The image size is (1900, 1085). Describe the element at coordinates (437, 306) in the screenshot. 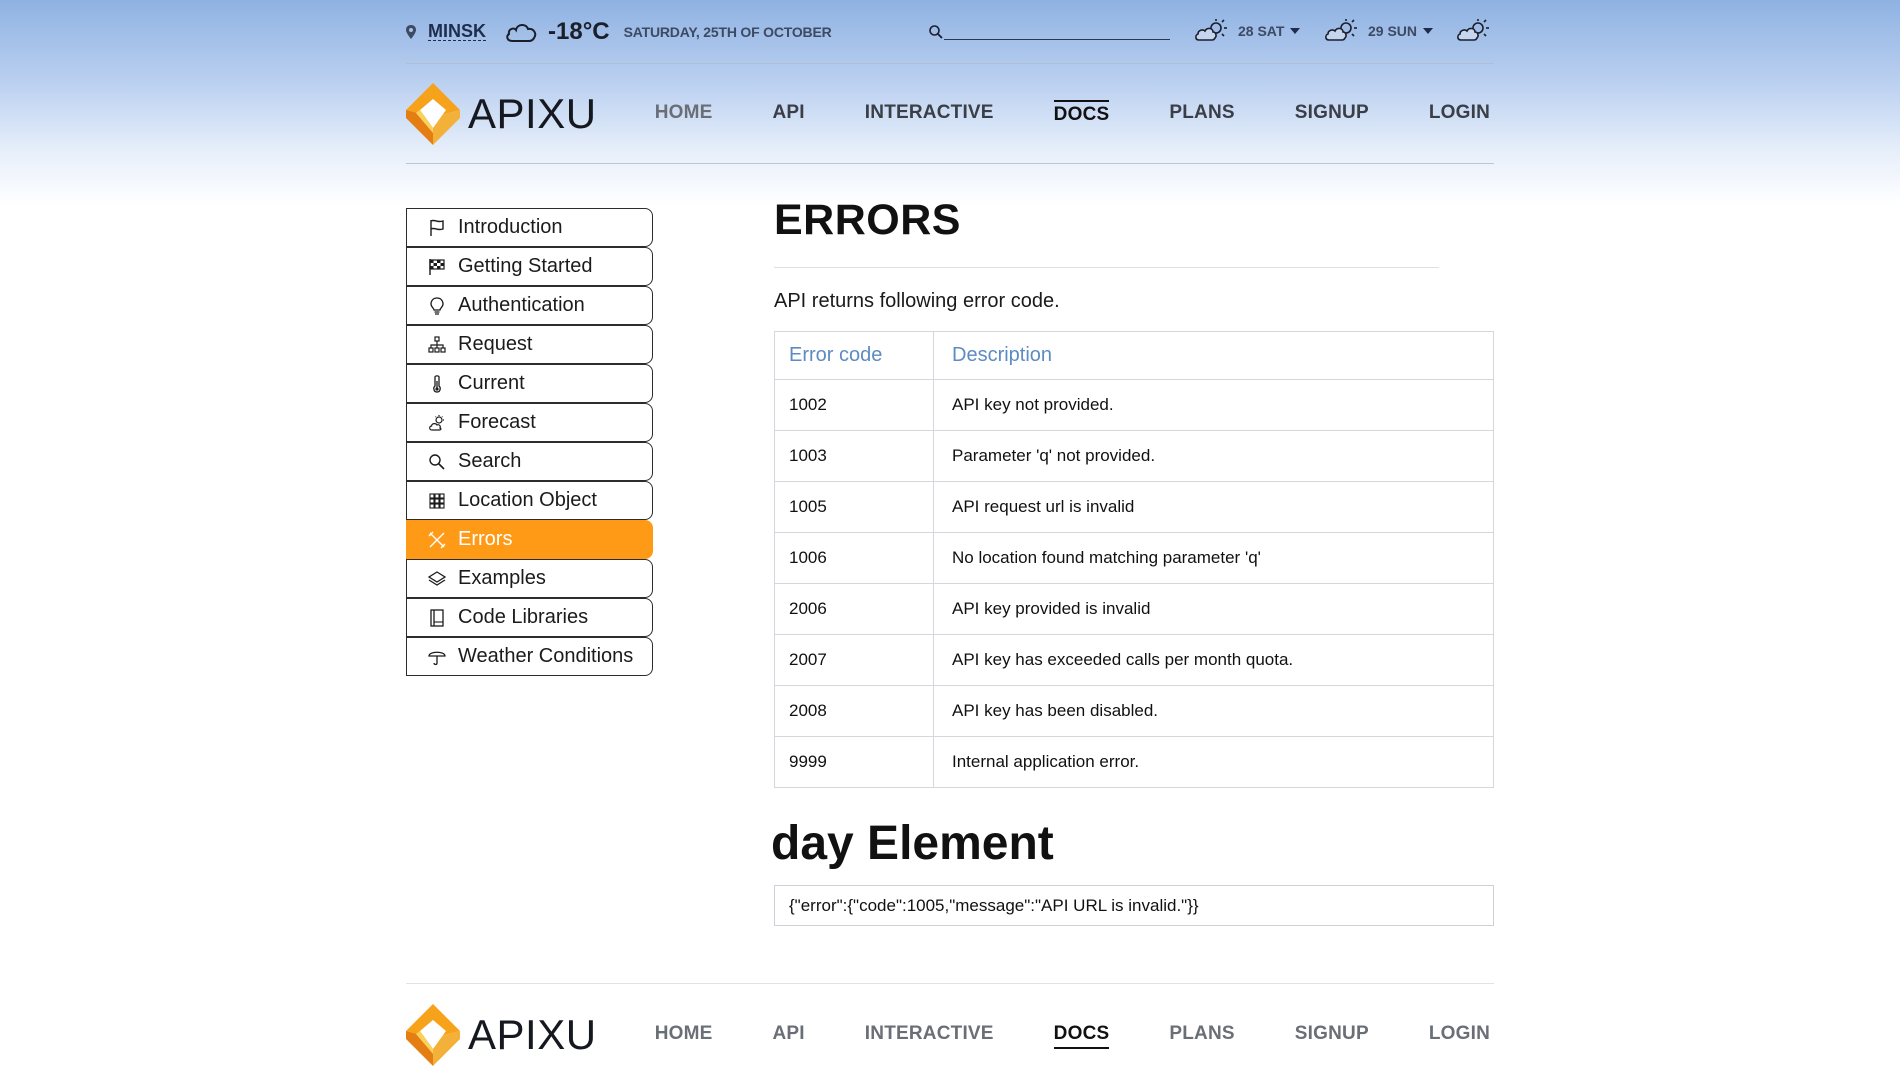

I see `lightbulb-icon` at that location.